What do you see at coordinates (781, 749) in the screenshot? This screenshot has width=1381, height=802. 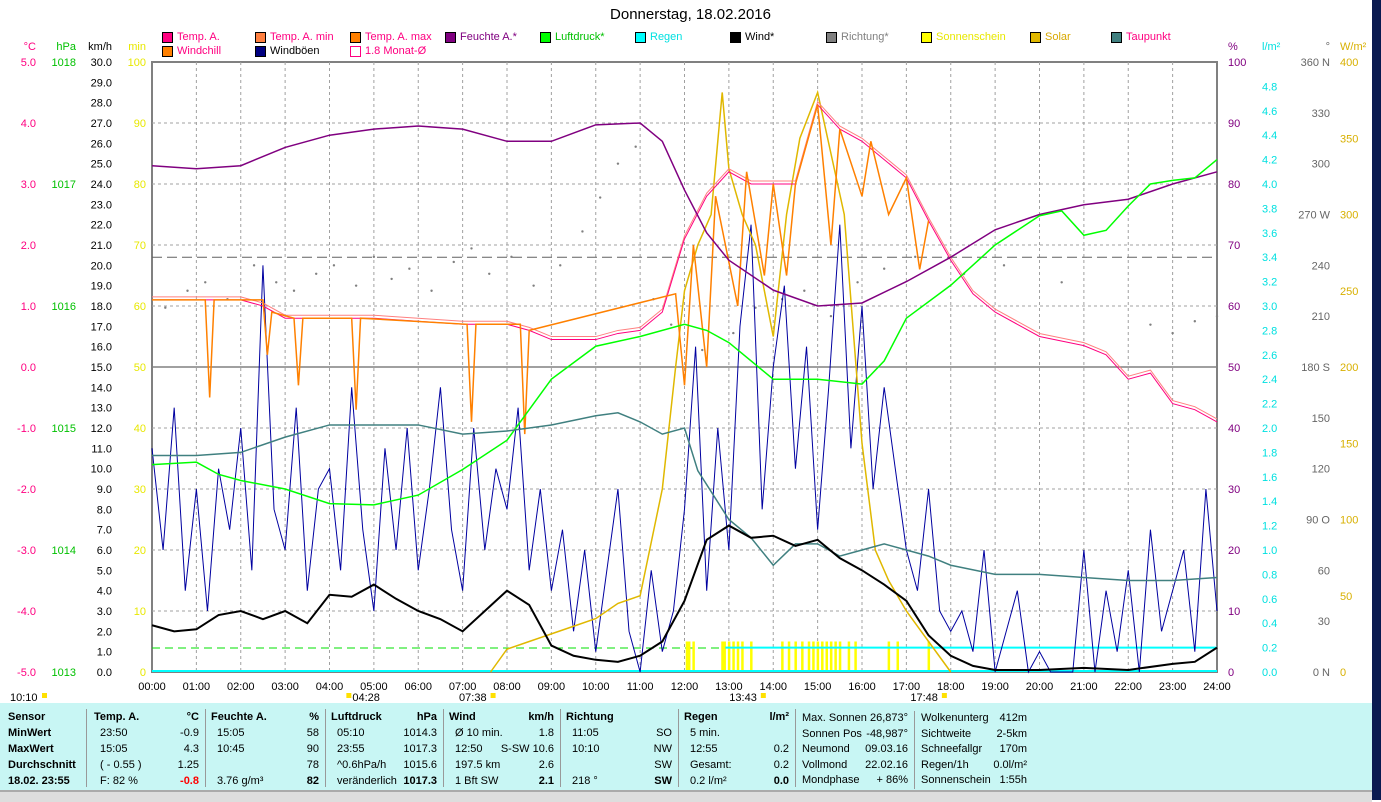 I see `cell-value: 0.2` at bounding box center [781, 749].